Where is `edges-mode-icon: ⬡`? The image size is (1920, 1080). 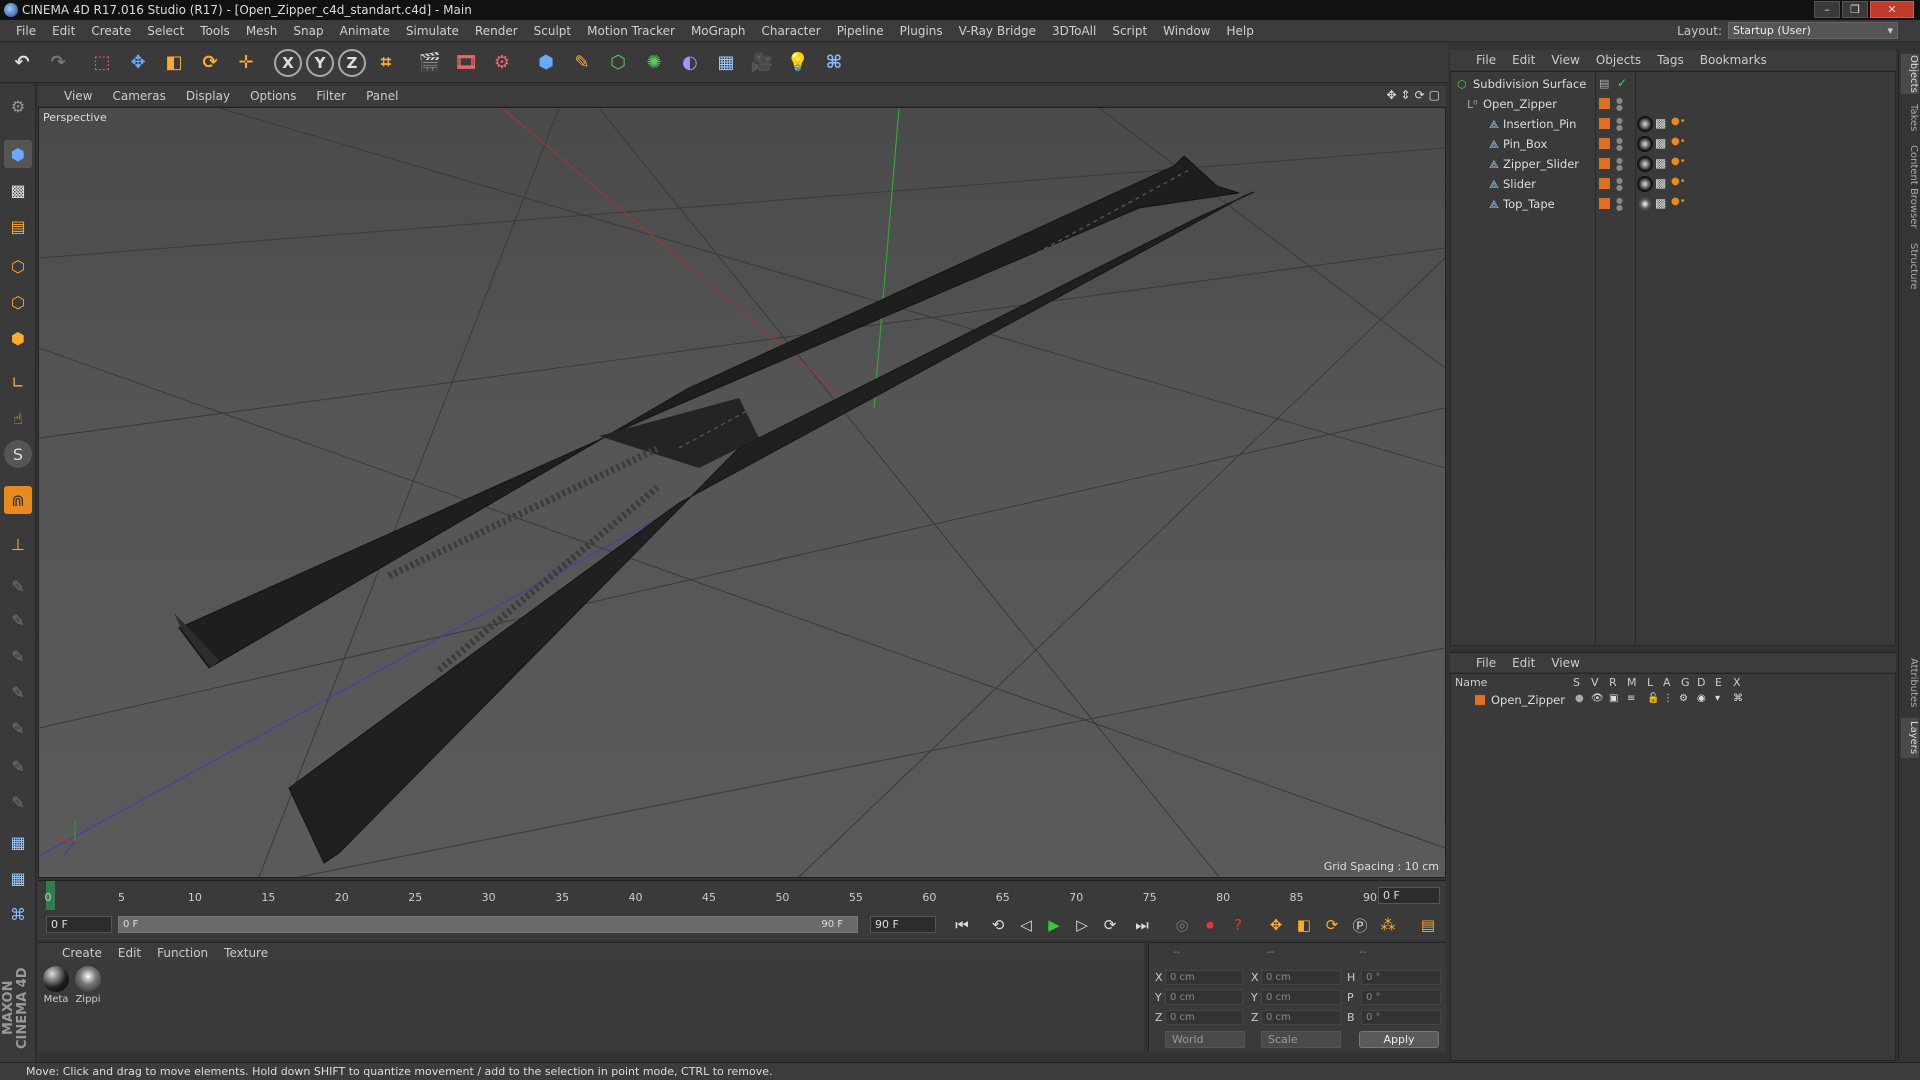 edges-mode-icon: ⬡ is located at coordinates (18, 302).